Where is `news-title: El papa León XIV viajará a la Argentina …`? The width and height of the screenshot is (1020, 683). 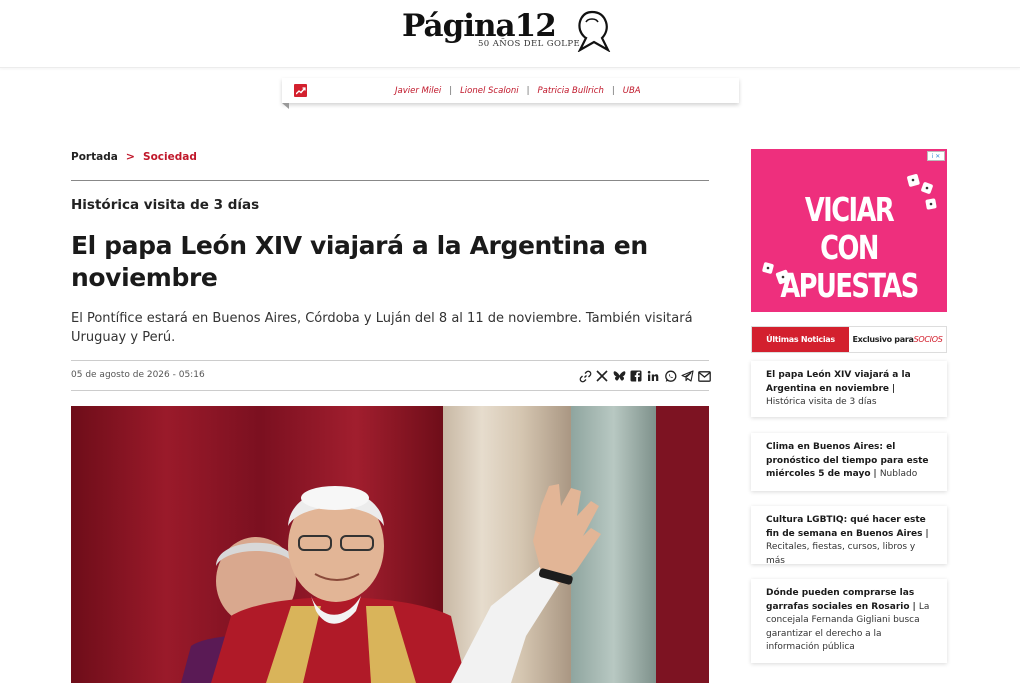
news-title: El papa León XIV viajará a la Argentina … is located at coordinates (838, 382).